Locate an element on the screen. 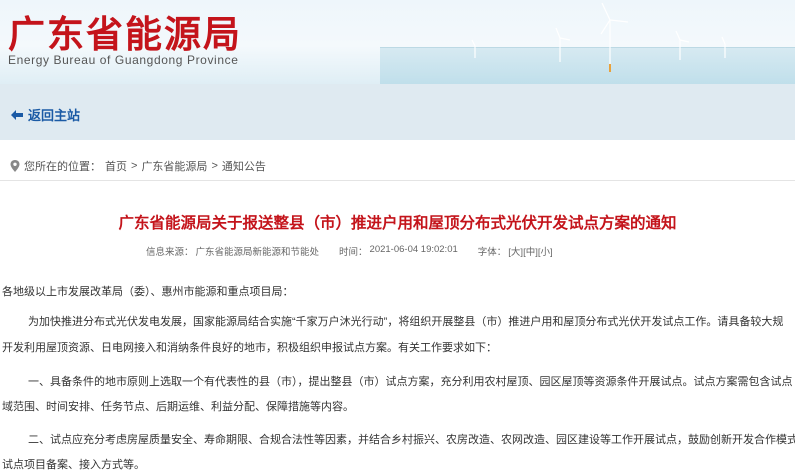 Image resolution: width=795 pixels, height=475 pixels. font-size-label: 字体： is located at coordinates (492, 252).